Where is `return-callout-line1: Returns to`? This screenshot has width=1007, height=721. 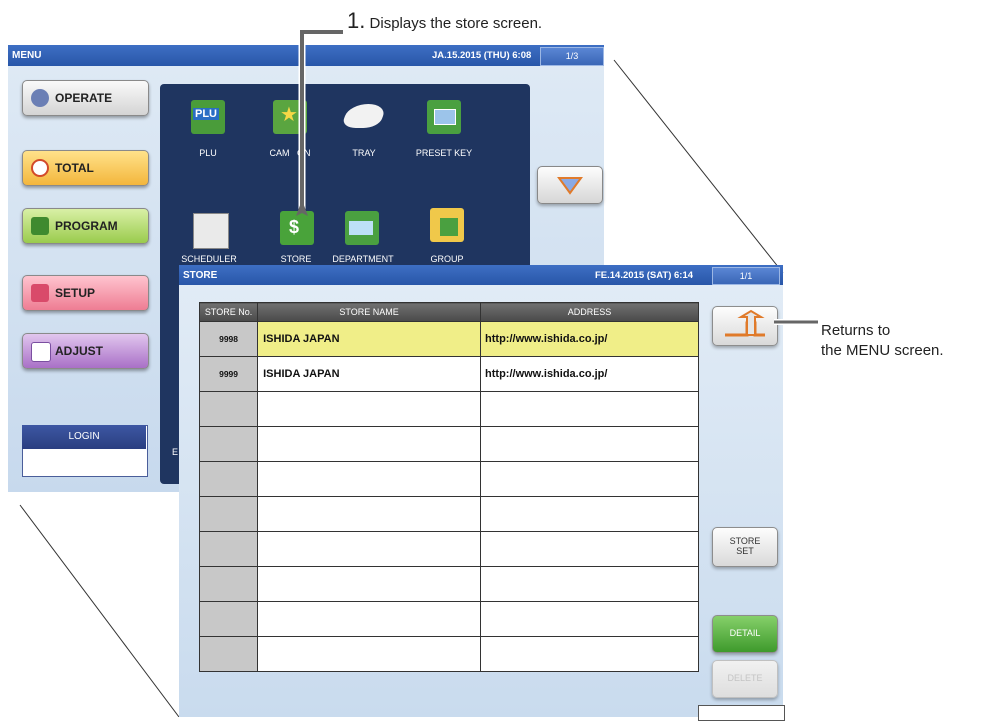
return-callout-line1: Returns to is located at coordinates (856, 330).